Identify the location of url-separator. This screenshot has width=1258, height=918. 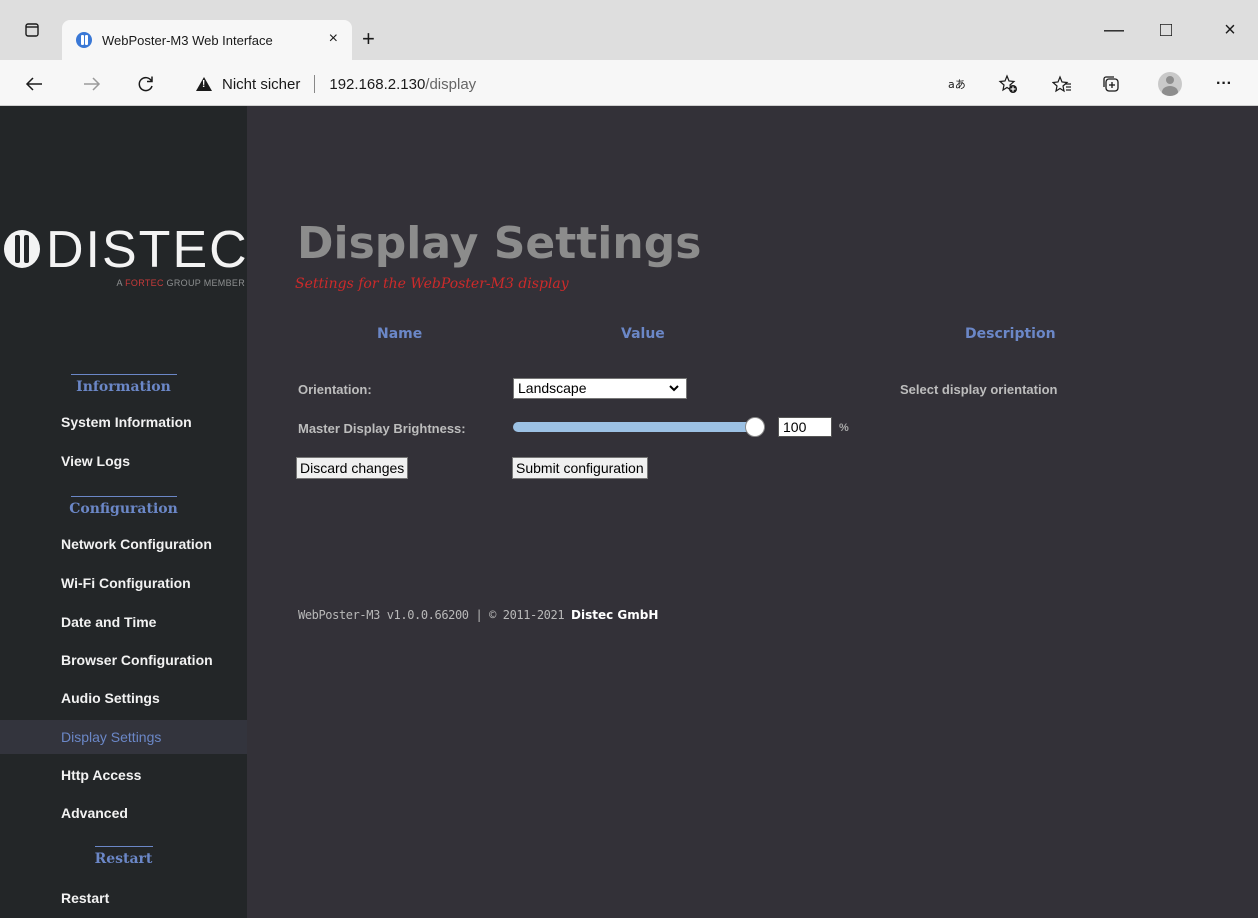
(315, 84).